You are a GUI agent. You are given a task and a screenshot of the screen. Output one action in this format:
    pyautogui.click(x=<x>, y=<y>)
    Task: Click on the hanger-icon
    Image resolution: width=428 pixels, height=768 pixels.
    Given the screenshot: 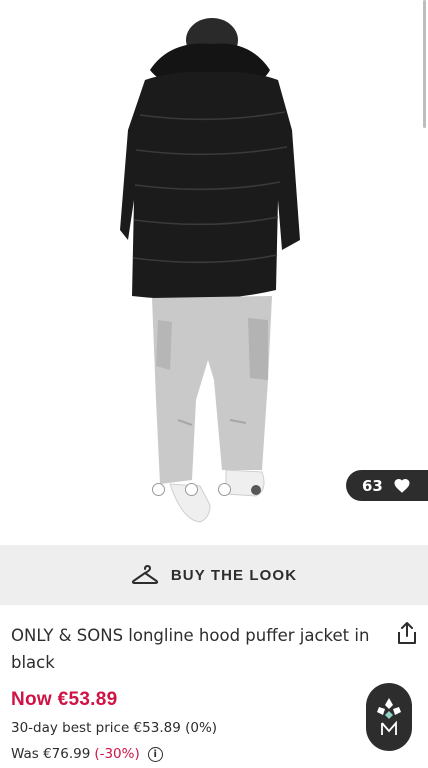 What is the action you would take?
    pyautogui.click(x=144, y=574)
    